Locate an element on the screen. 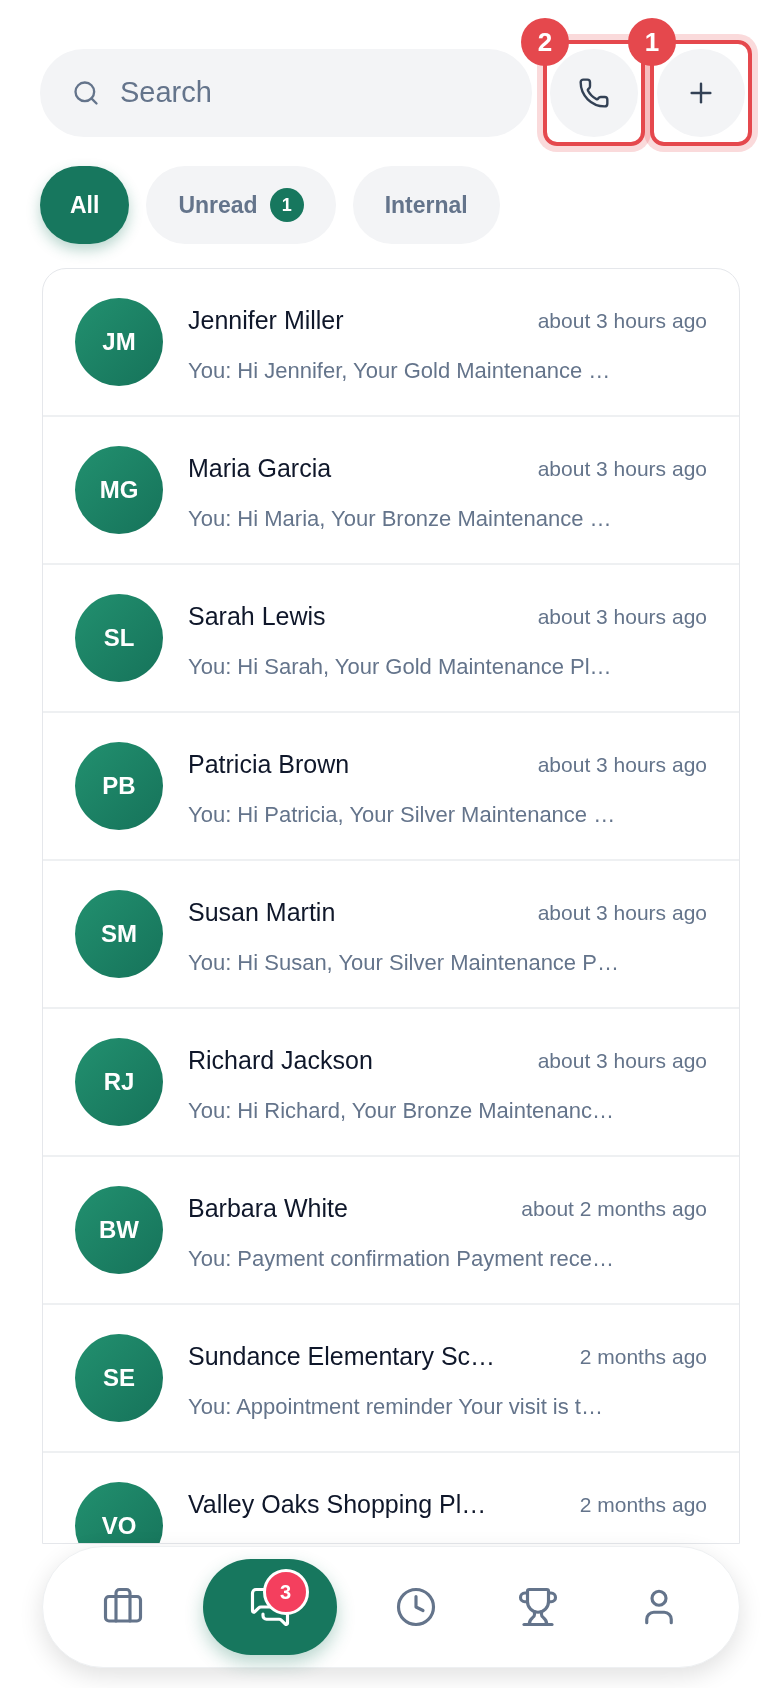 The height and width of the screenshot is (1688, 780). contact-name: Barbara White is located at coordinates (268, 1208).